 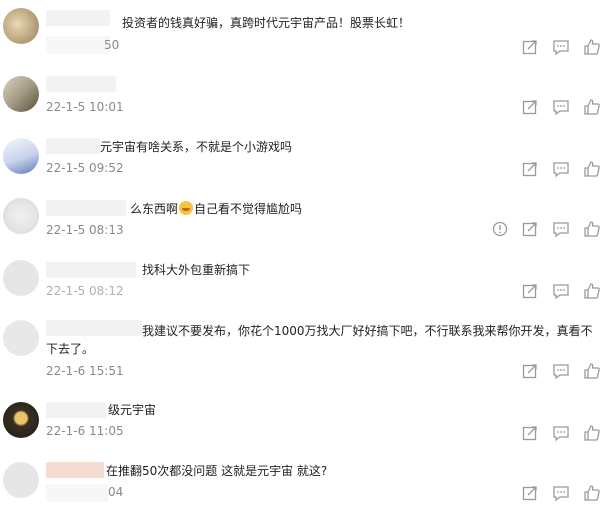 What do you see at coordinates (186, 208) in the screenshot?
I see `laughing-emoji-icon` at bounding box center [186, 208].